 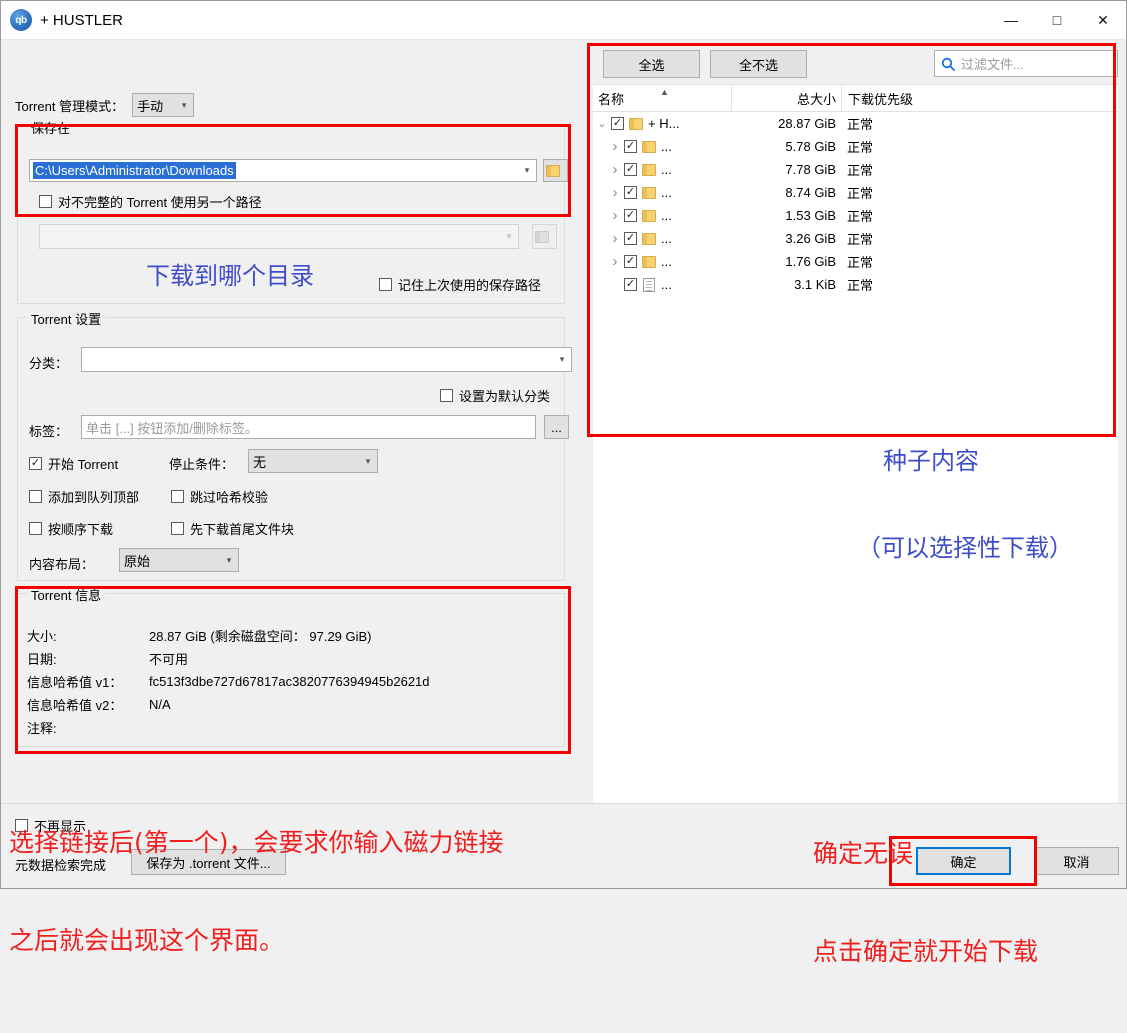 What do you see at coordinates (855, 284) in the screenshot?
I see `table-row: ... 3.1 KiB 正常` at bounding box center [855, 284].